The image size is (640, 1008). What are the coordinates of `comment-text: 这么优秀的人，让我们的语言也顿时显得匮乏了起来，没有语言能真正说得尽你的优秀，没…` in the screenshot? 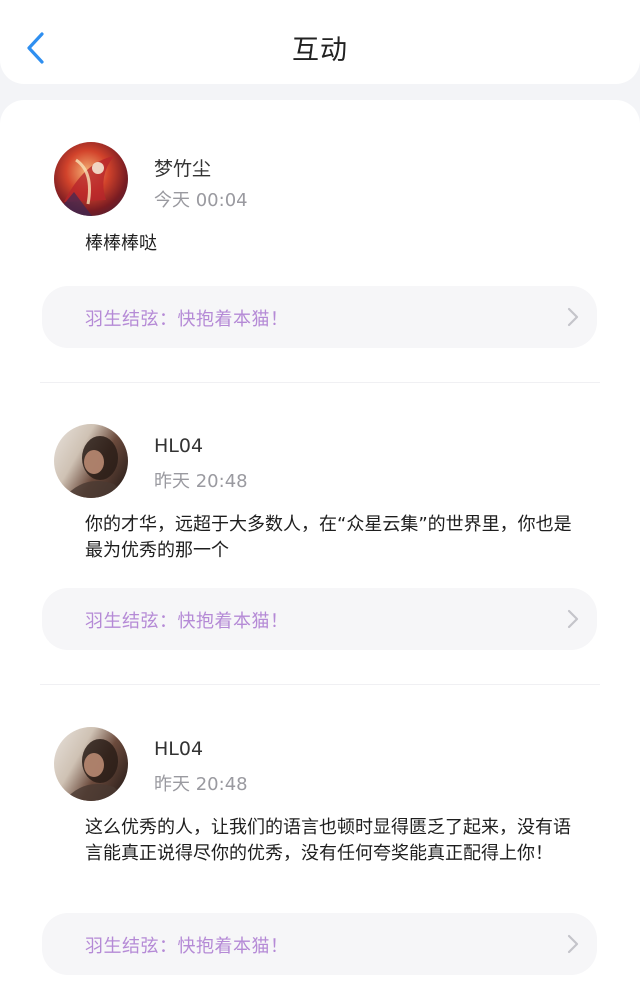 It's located at (328, 840).